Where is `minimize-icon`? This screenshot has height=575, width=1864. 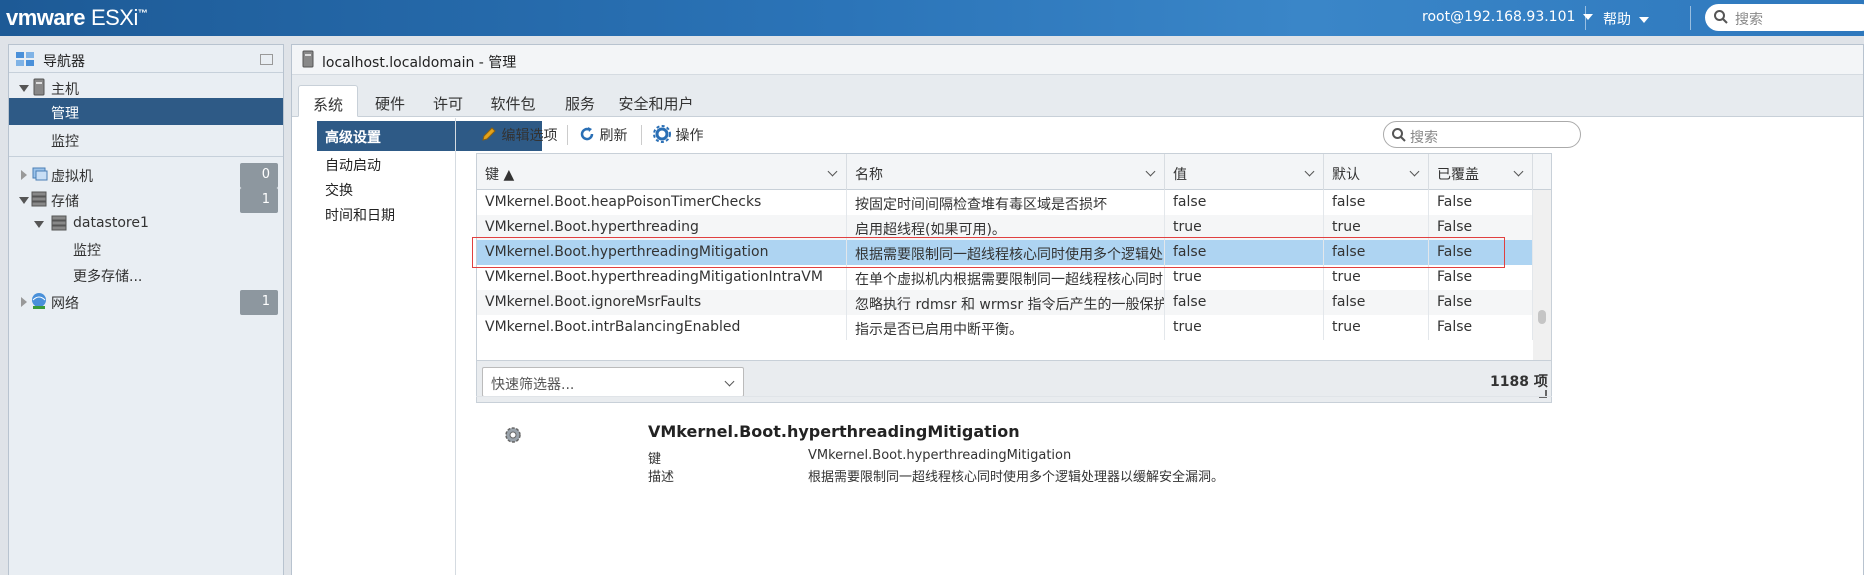 minimize-icon is located at coordinates (266, 59).